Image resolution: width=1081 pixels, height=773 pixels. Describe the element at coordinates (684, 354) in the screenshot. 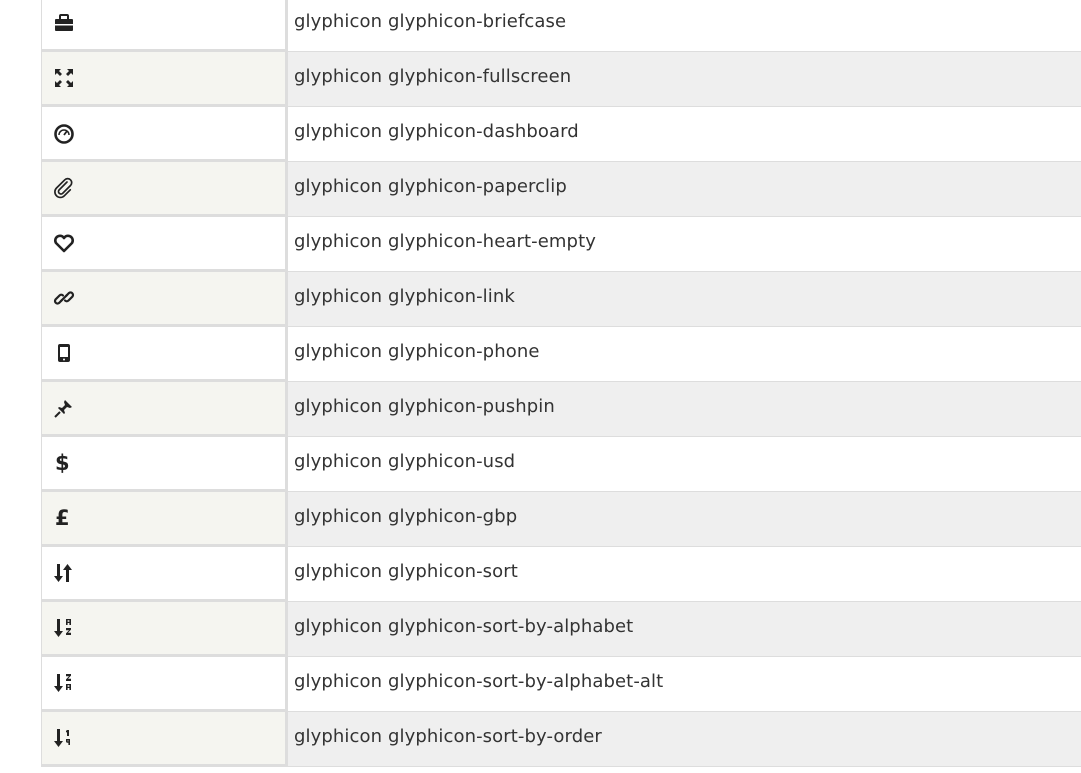

I see `class-name-cell: glyphicon glyphicon-phone` at that location.